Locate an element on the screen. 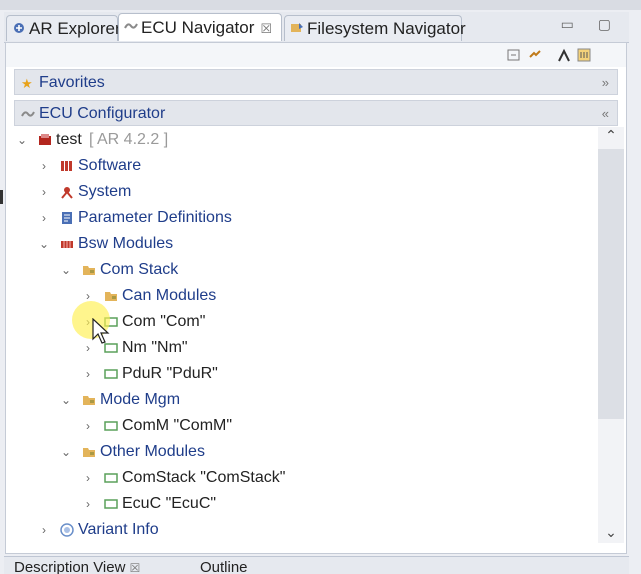 The height and width of the screenshot is (574, 641). favorites-section: ★ Favorites » is located at coordinates (316, 82).